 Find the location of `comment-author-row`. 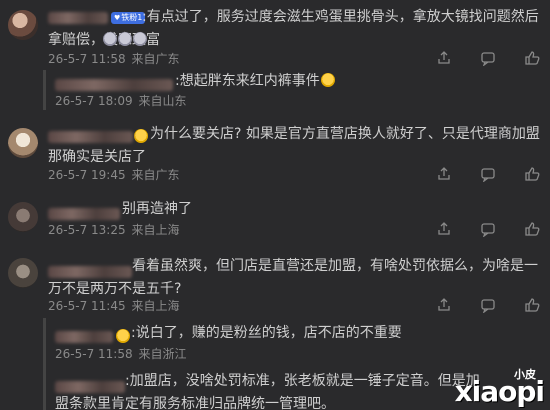

comment-author-row is located at coordinates (84, 212).